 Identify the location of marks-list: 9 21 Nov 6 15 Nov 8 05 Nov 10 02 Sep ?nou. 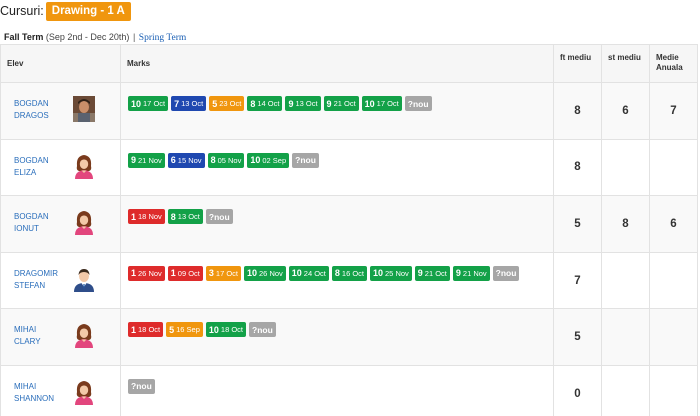
(337, 154).